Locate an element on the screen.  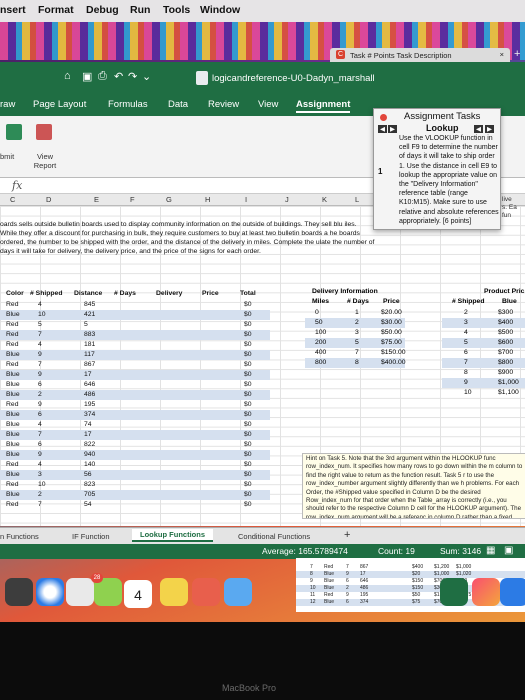
table-cell: 421 is located at coordinates (89, 314).